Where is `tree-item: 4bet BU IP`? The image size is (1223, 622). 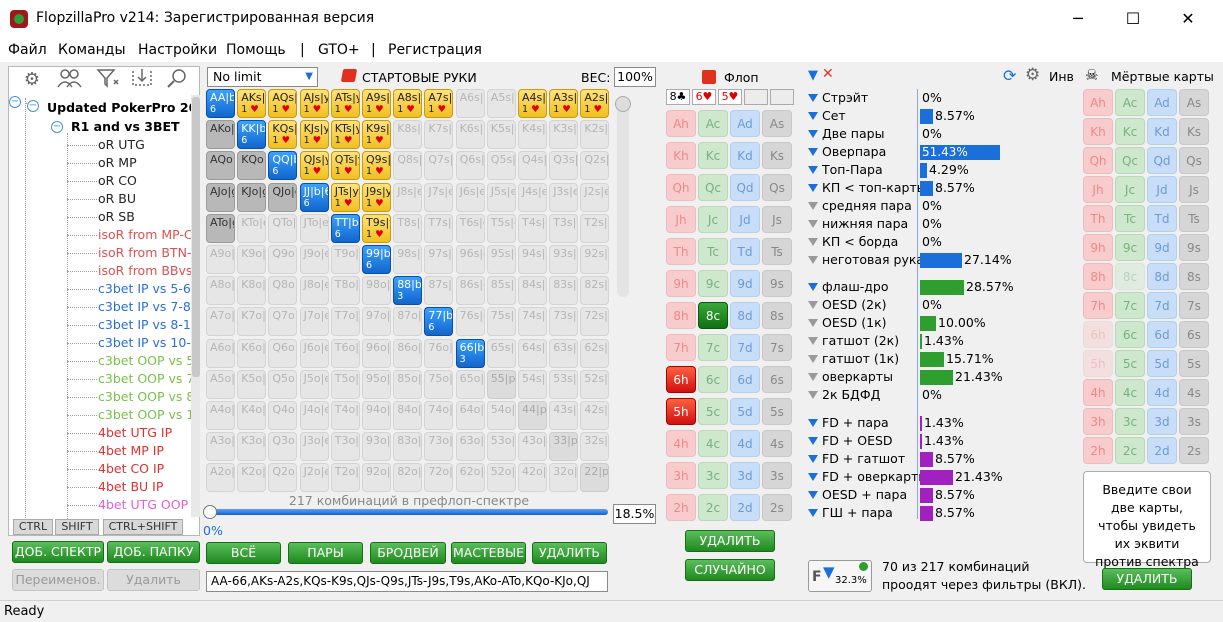 tree-item: 4bet BU IP is located at coordinates (130, 486).